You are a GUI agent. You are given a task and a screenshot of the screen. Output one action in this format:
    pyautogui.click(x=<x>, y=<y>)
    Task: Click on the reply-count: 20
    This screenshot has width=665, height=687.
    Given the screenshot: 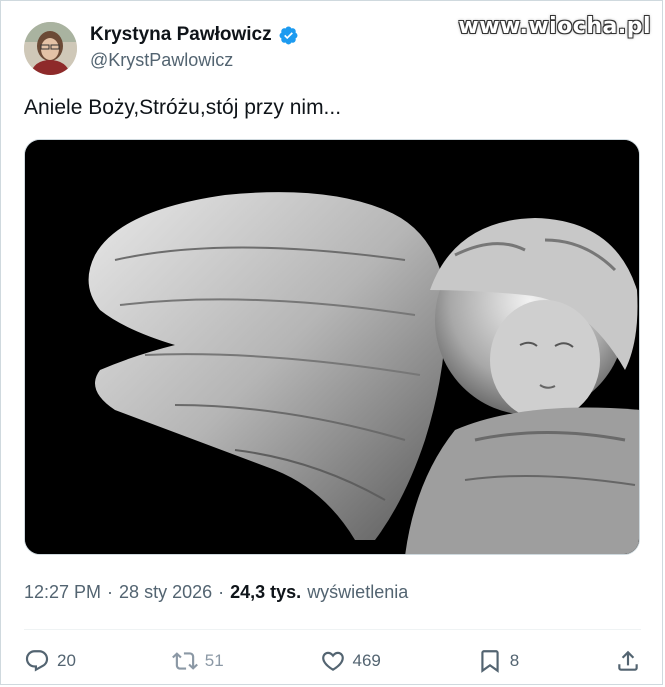 What is the action you would take?
    pyautogui.click(x=66, y=660)
    